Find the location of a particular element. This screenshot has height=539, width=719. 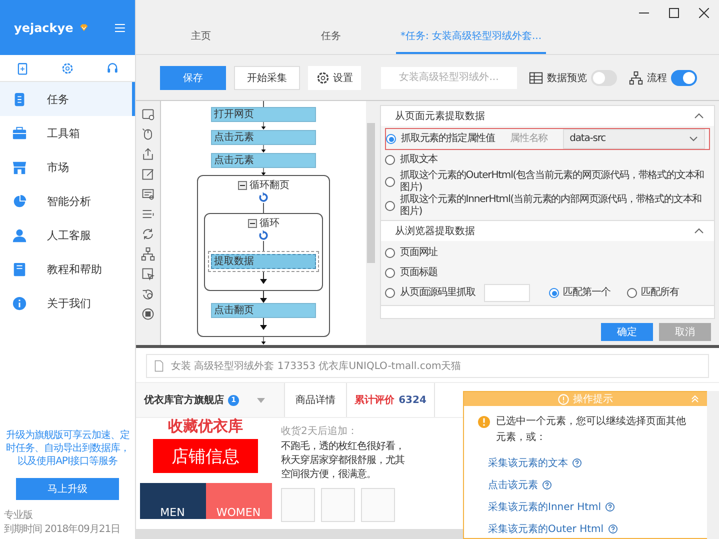

warning-icon is located at coordinates (484, 422).